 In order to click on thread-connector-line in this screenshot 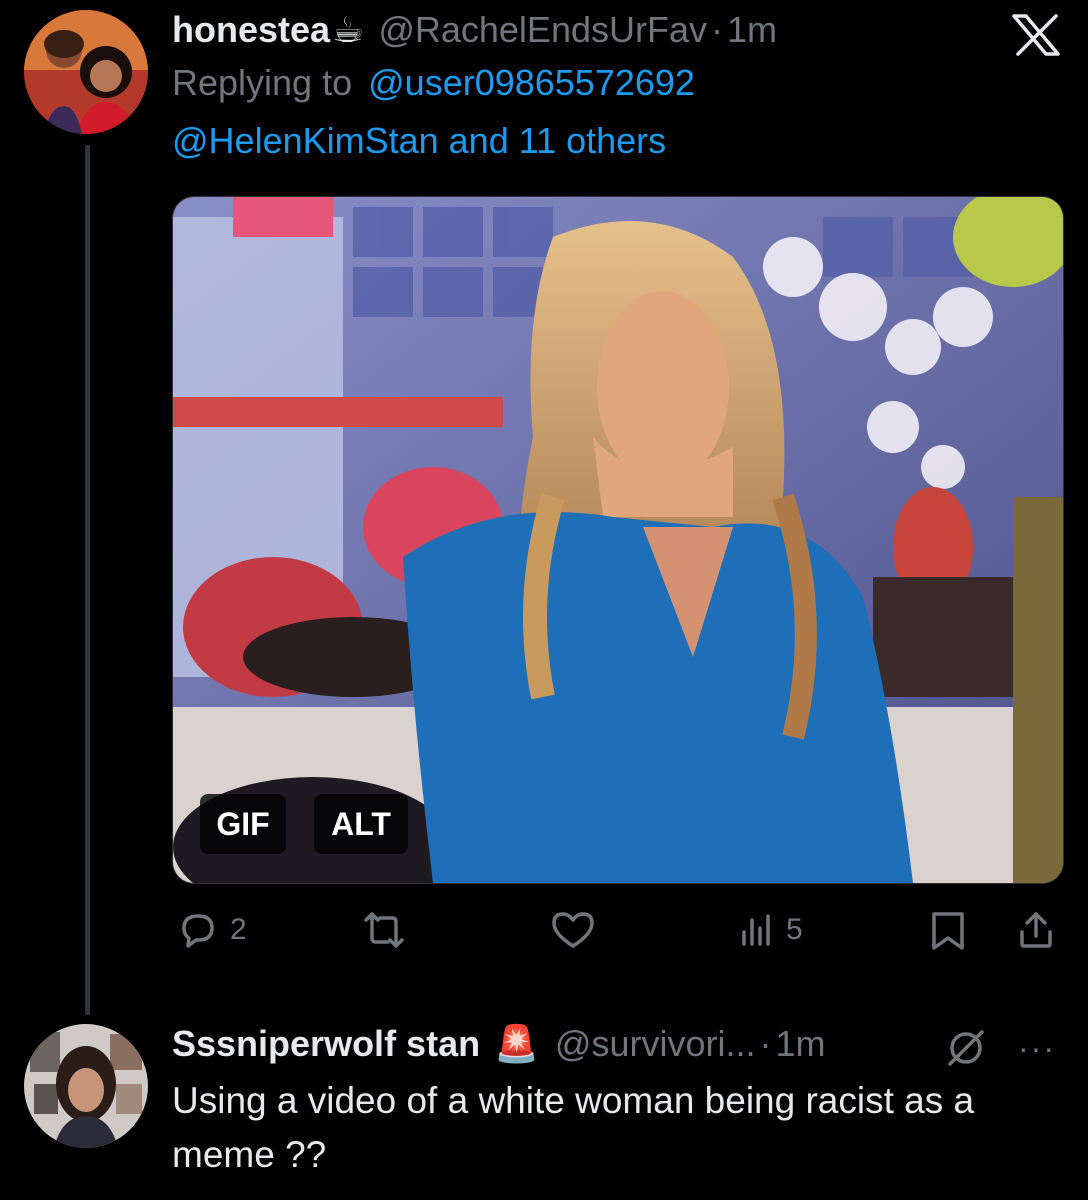, I will do `click(87, 580)`.